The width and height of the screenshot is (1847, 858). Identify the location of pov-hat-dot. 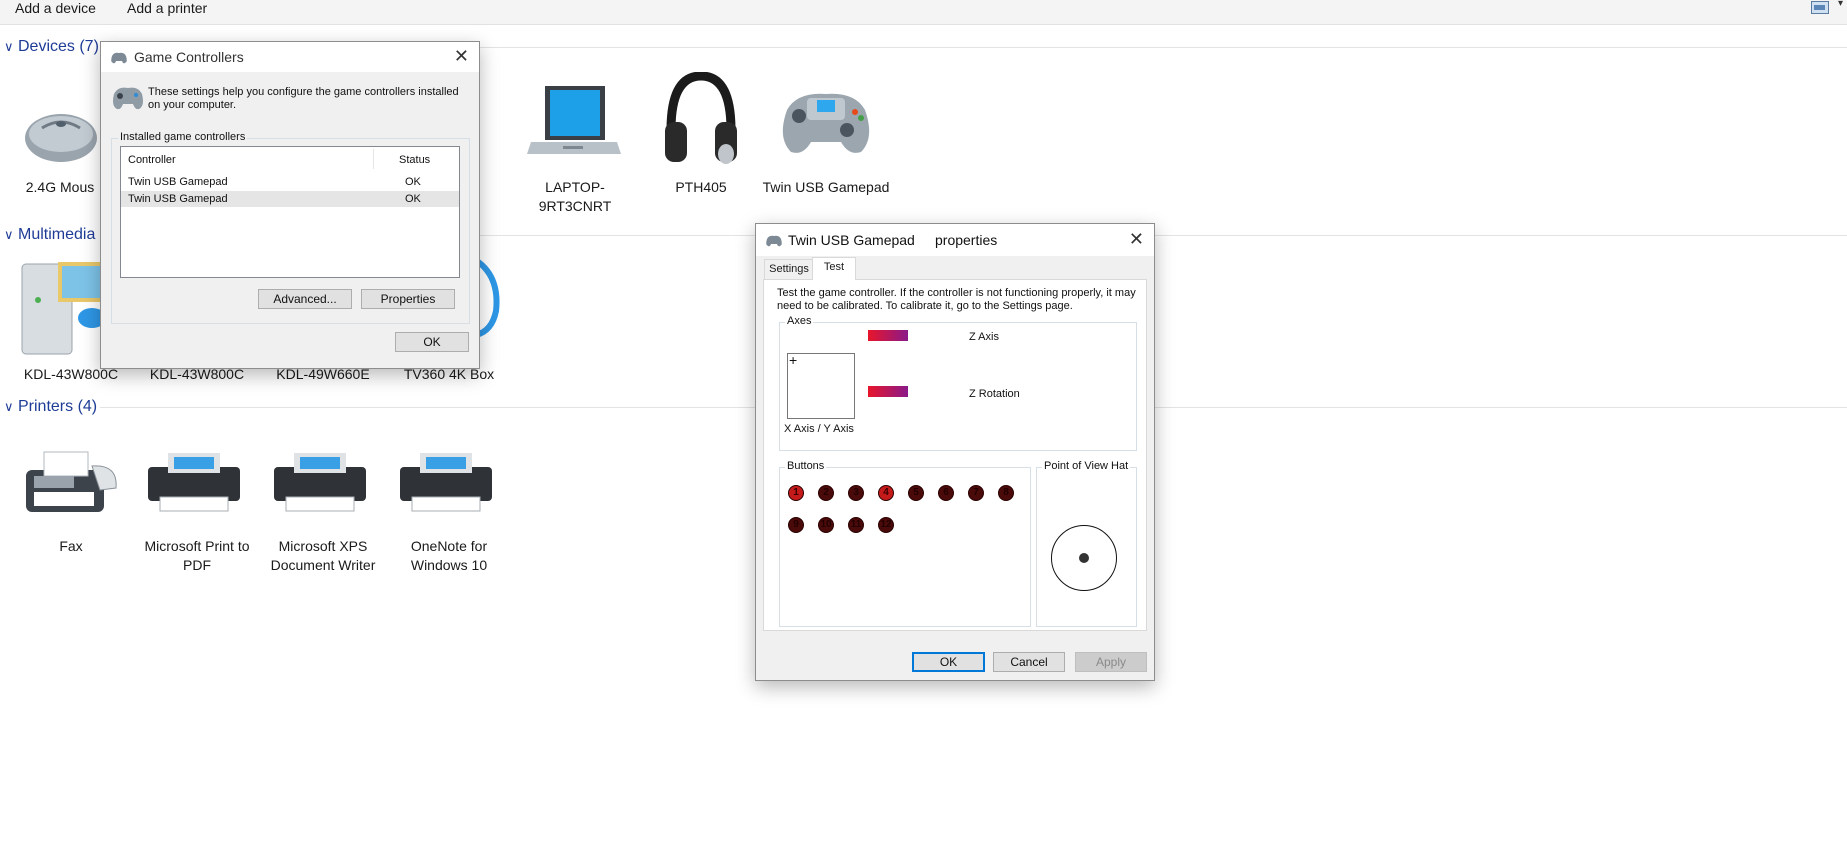
(1084, 558).